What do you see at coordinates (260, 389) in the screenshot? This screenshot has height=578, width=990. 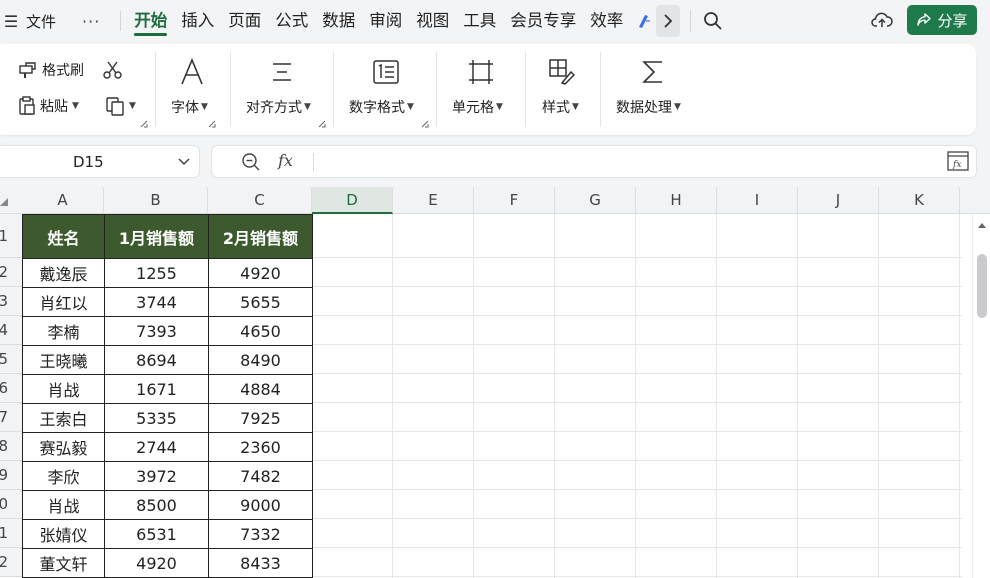 I see `table-cell: 4884` at bounding box center [260, 389].